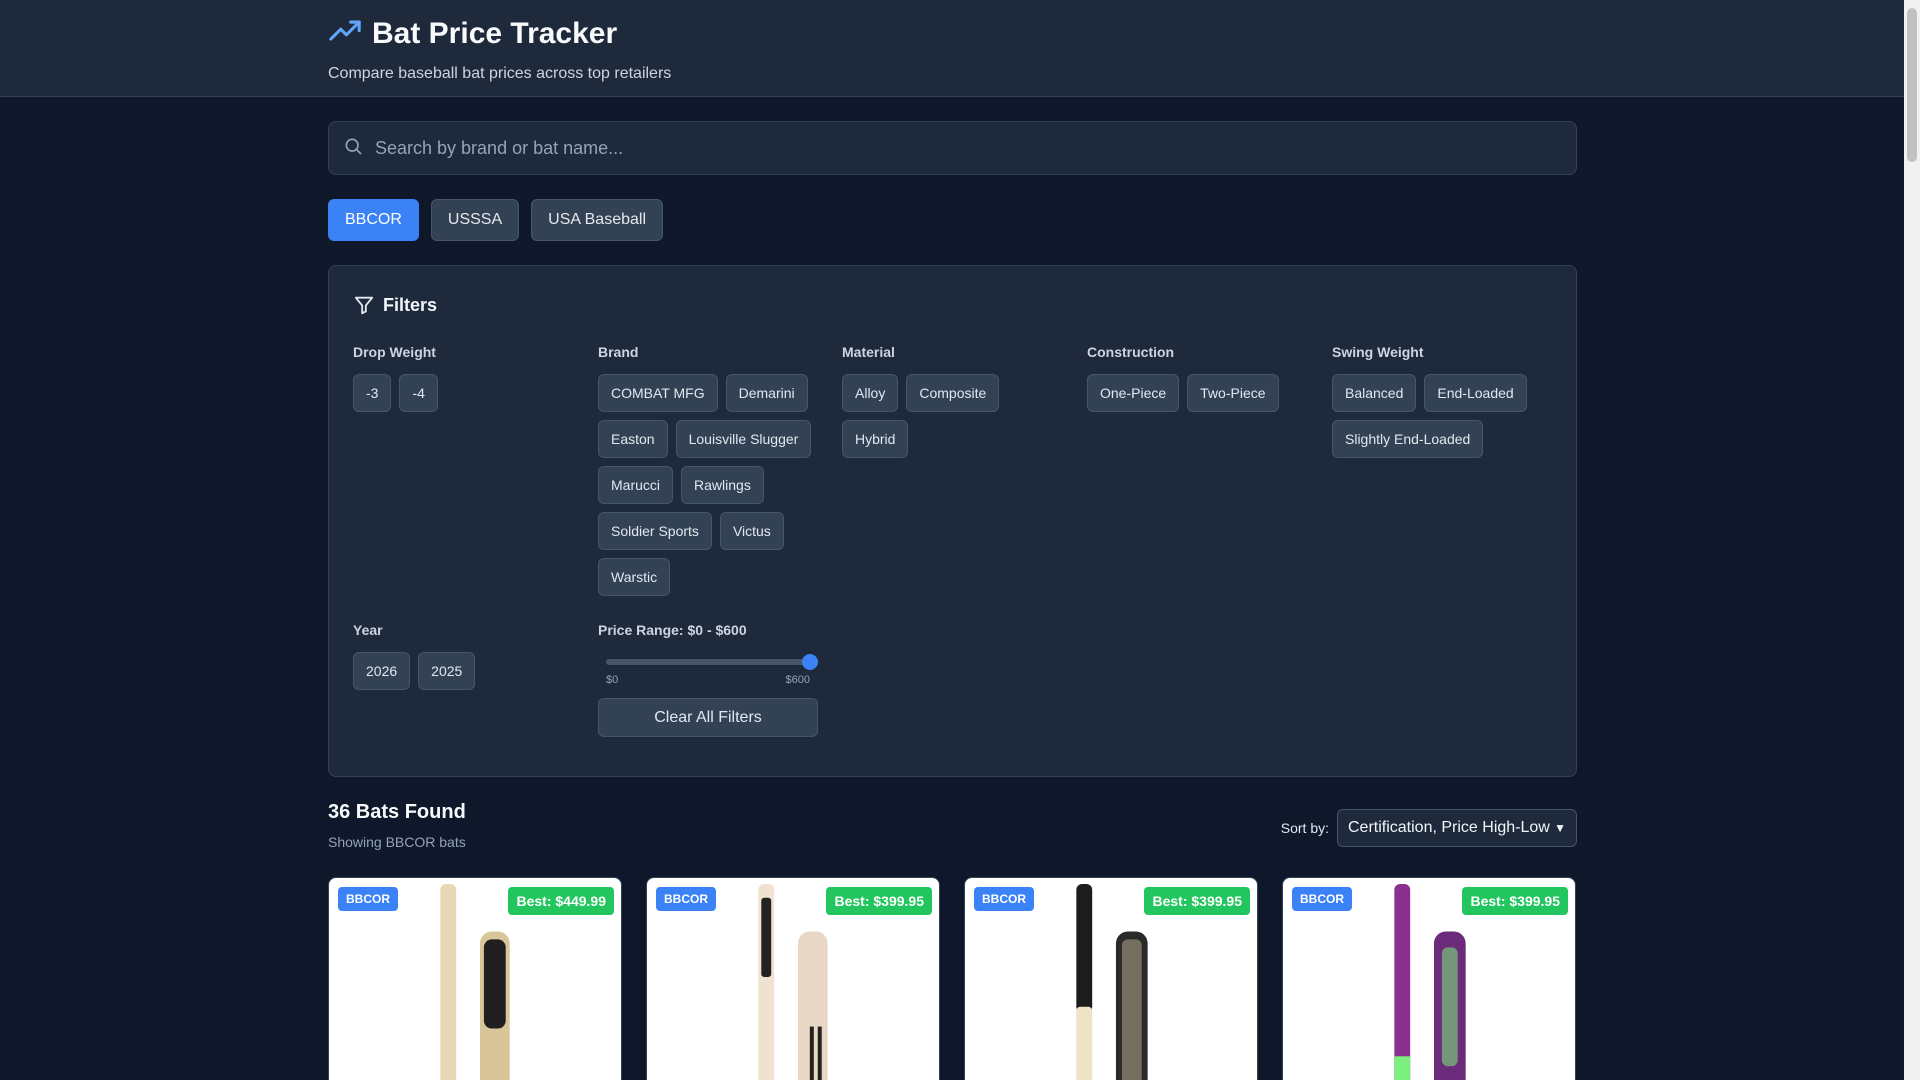  I want to click on results-subtitle: Showing BBCOR bats, so click(397, 842).